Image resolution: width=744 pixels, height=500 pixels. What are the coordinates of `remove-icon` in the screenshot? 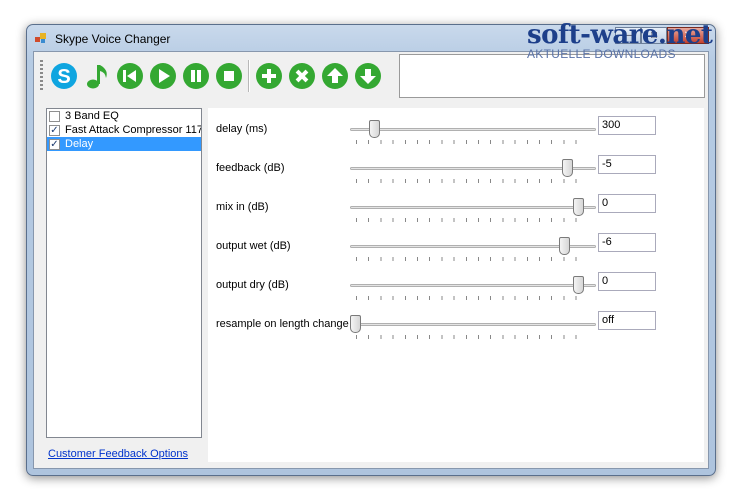 It's located at (302, 76).